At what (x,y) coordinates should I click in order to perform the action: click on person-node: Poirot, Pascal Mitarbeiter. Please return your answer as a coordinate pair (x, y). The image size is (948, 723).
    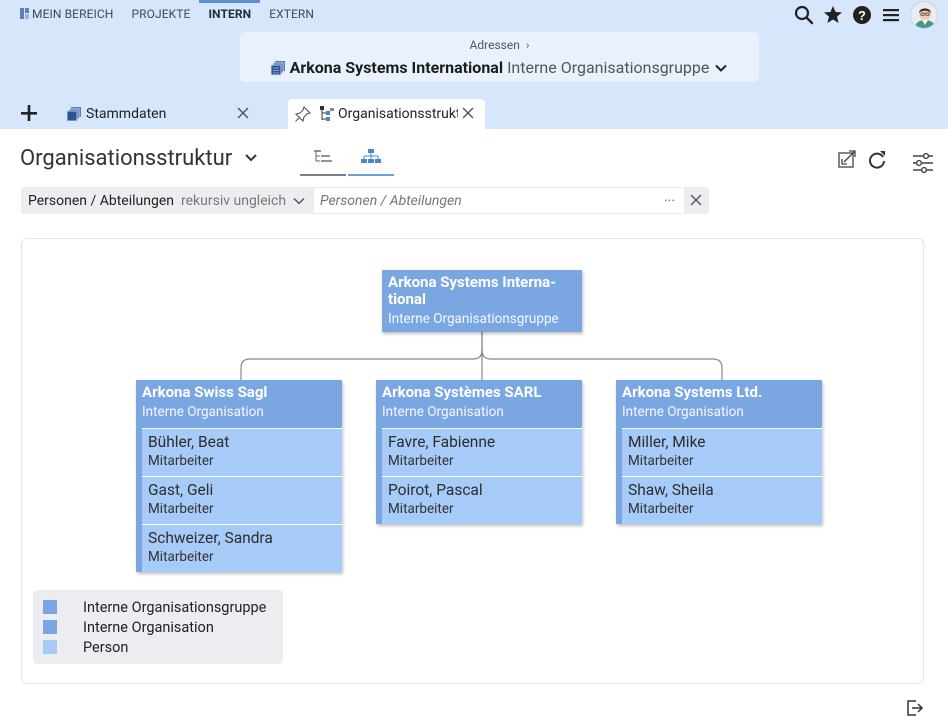
    Looking at the image, I should click on (482, 500).